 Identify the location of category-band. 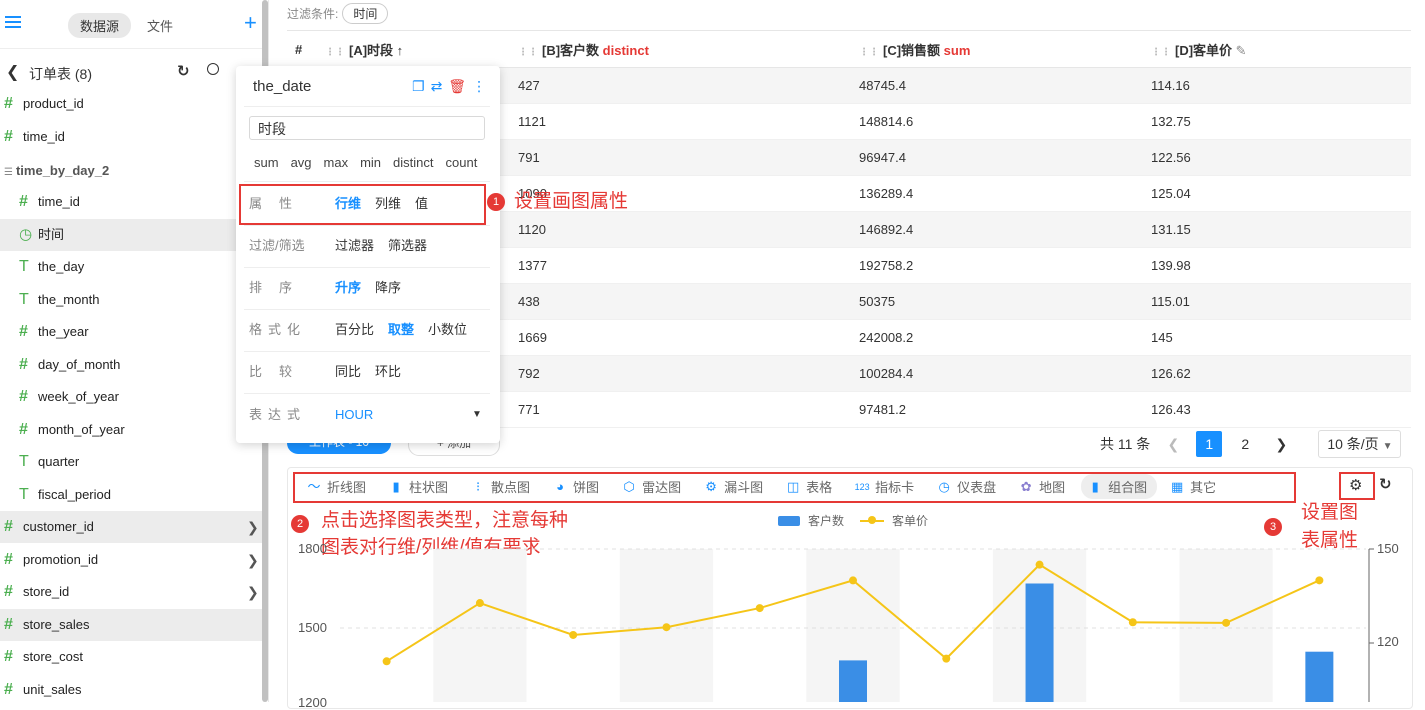
(480, 625).